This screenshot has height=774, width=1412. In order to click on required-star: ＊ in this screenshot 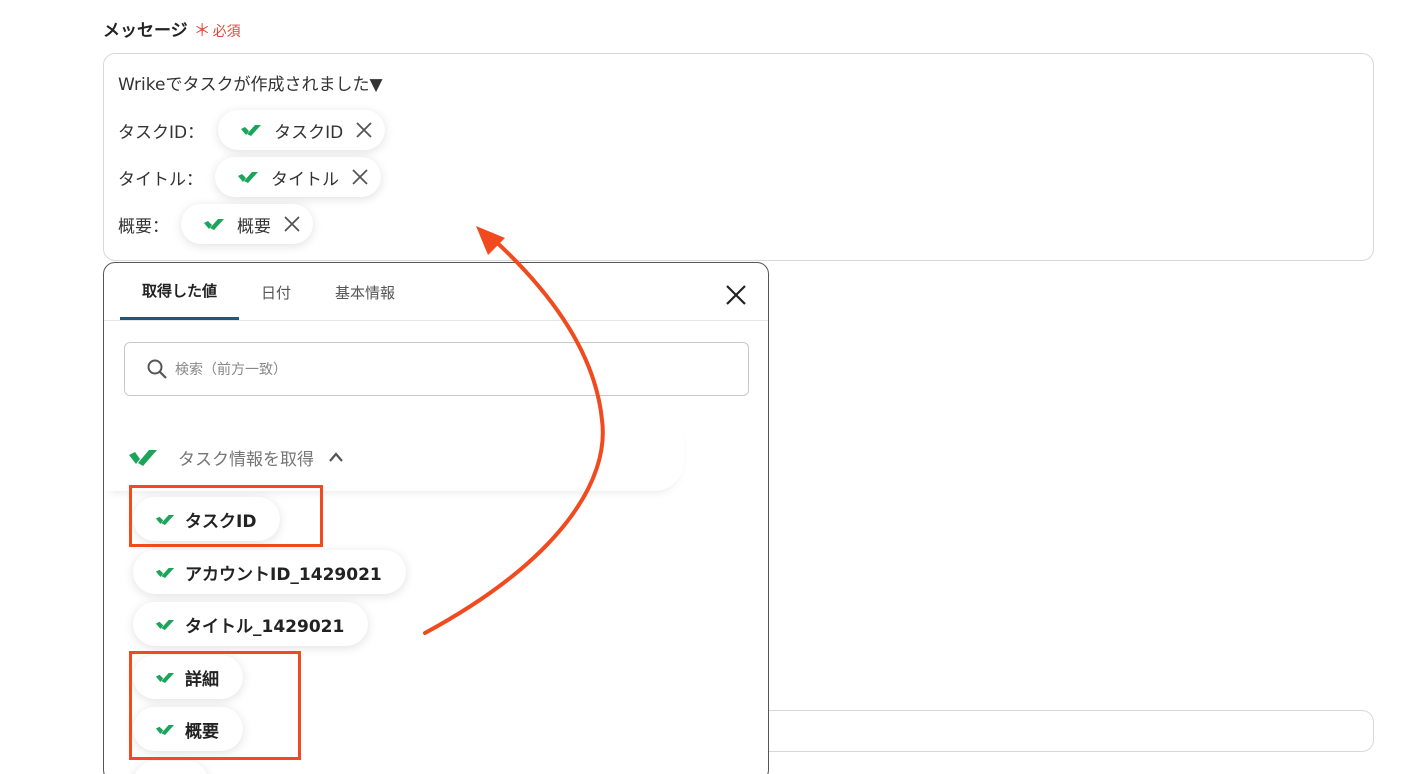, I will do `click(202, 31)`.